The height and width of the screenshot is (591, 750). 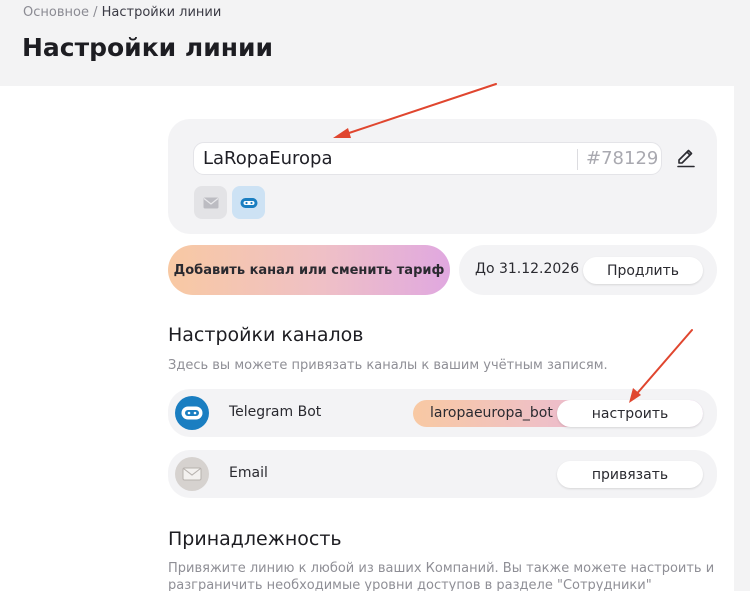 I want to click on plan-valid-until: До 31.12.2026, so click(x=527, y=269).